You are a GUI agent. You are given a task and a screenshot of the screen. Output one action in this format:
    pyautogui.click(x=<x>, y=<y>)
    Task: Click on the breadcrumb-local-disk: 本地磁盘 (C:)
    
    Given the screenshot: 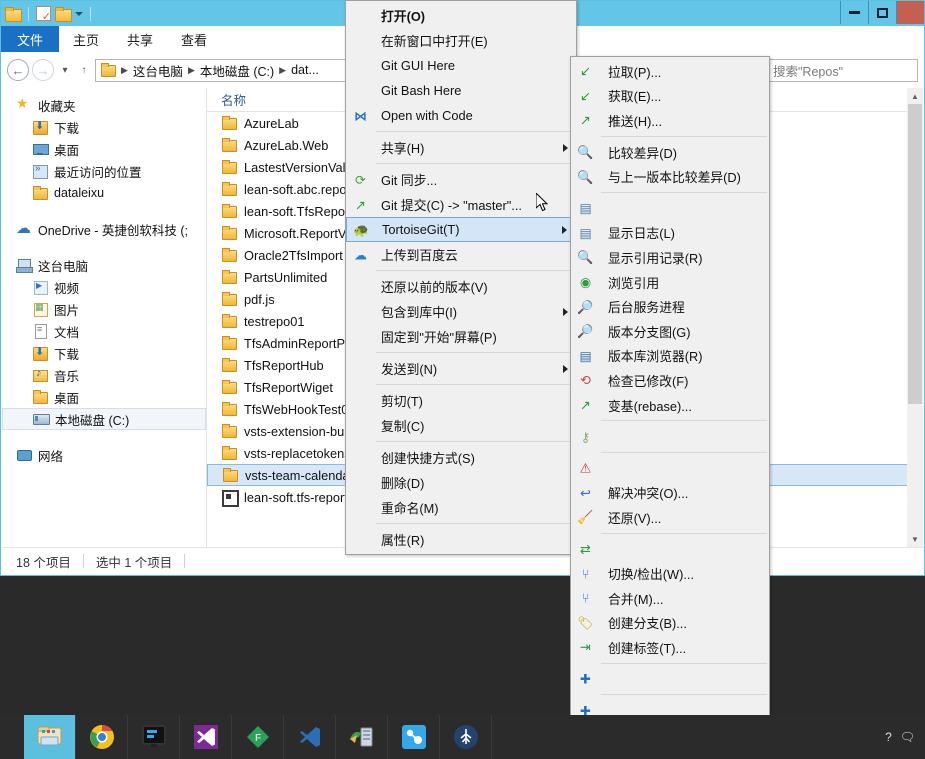 What is the action you would take?
    pyautogui.click(x=237, y=70)
    